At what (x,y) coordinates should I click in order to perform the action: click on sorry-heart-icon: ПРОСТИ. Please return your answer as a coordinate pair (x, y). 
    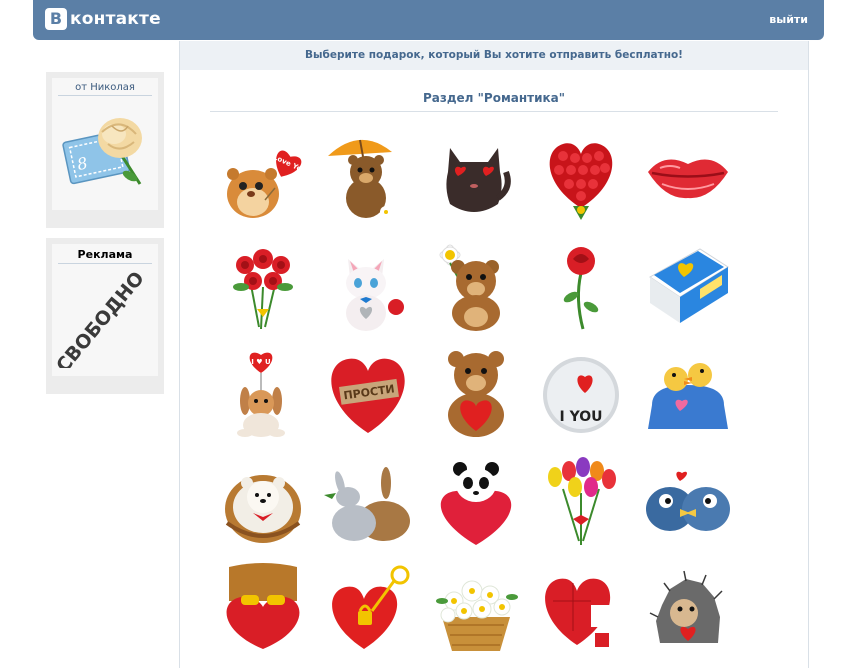
    Looking at the image, I should click on (368, 395).